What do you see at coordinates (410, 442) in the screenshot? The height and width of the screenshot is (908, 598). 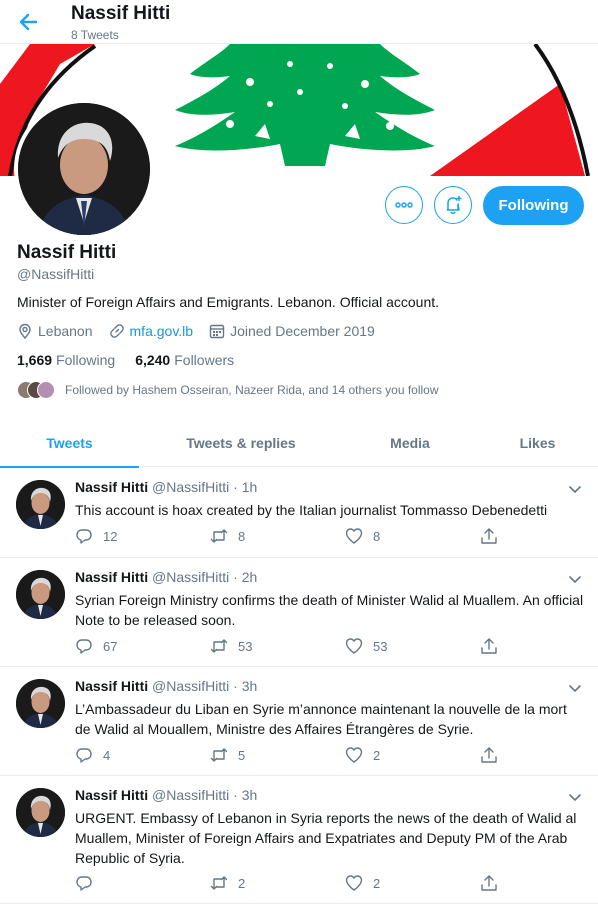 I see `tab-media: Media` at bounding box center [410, 442].